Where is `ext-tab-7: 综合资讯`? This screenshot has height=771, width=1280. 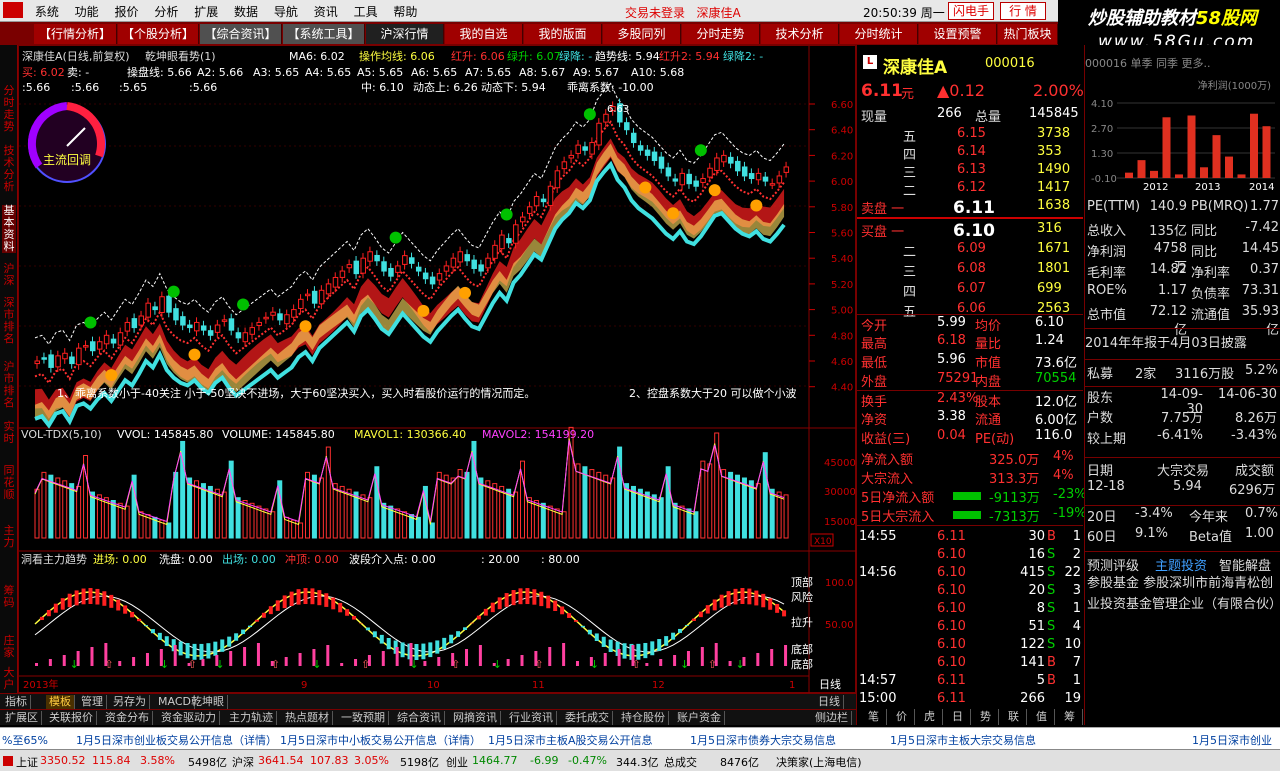
ext-tab-7: 综合资讯 is located at coordinates (419, 718).